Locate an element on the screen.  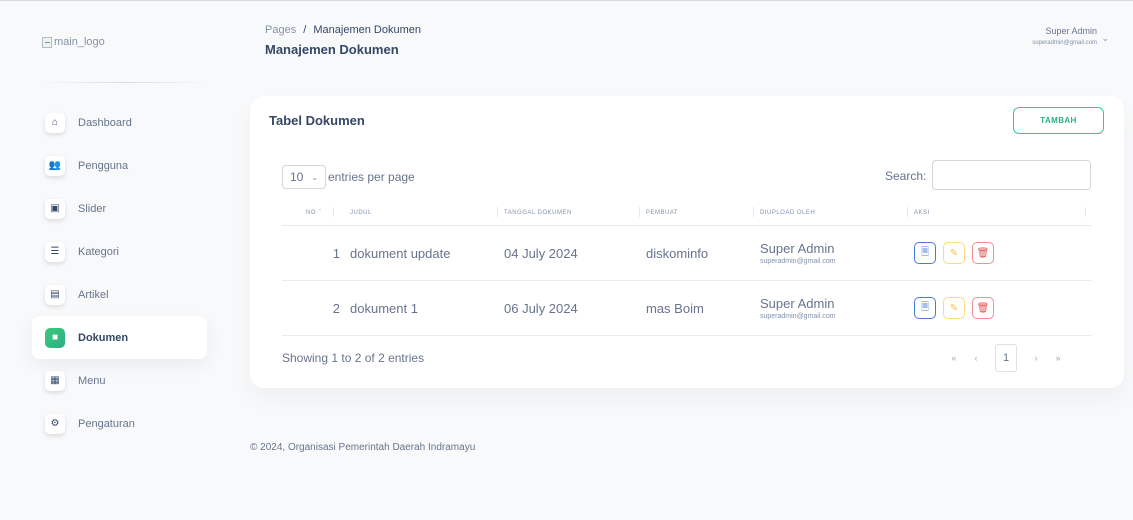
image-icon: ▣ is located at coordinates (55, 208).